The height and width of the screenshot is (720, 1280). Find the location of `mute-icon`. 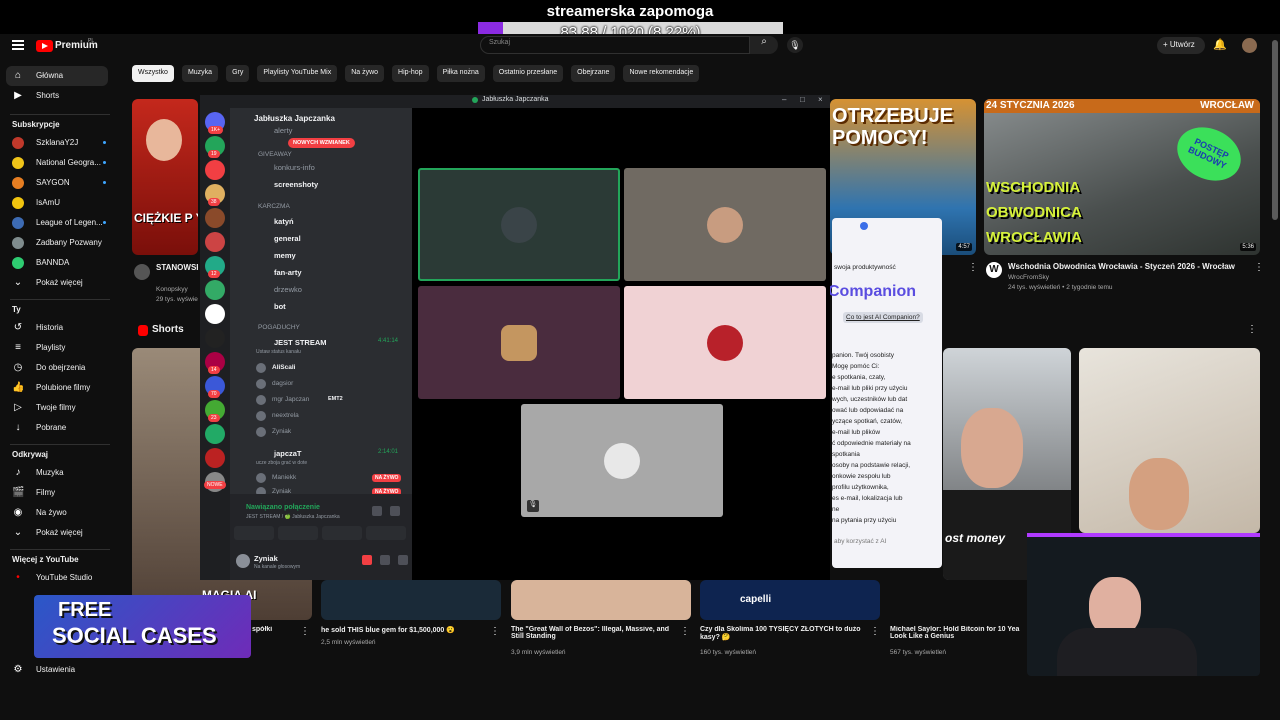

mute-icon is located at coordinates (367, 560).